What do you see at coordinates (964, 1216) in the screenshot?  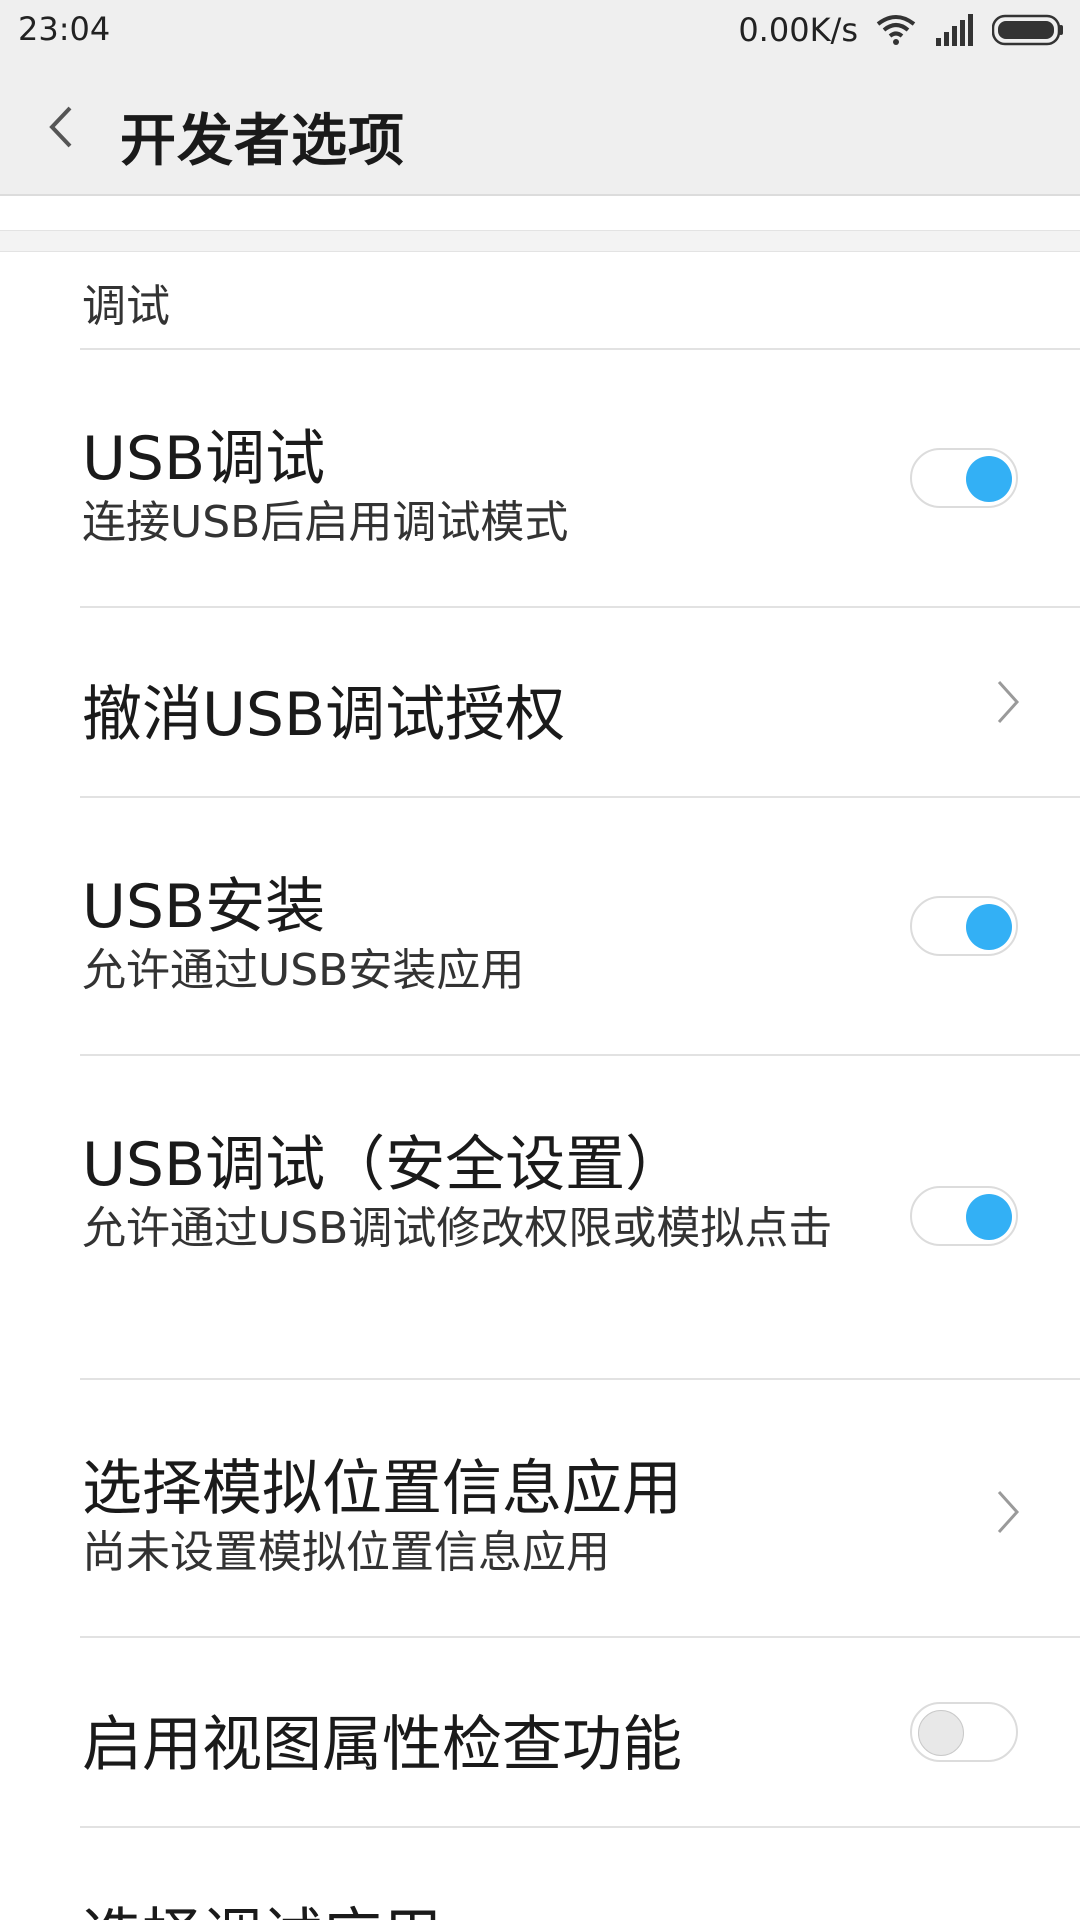 I see `usb-debug-security-toggle` at bounding box center [964, 1216].